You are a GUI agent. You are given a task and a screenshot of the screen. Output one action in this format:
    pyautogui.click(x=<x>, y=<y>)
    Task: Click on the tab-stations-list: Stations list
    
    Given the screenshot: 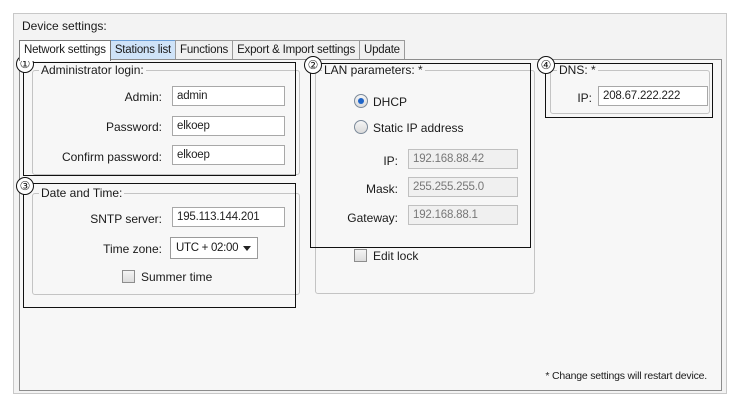 What is the action you would take?
    pyautogui.click(x=143, y=50)
    